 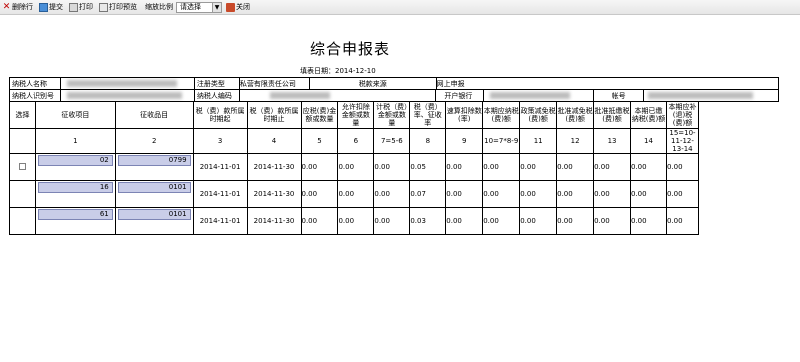 I want to click on subitem-input: 0799, so click(x=154, y=160).